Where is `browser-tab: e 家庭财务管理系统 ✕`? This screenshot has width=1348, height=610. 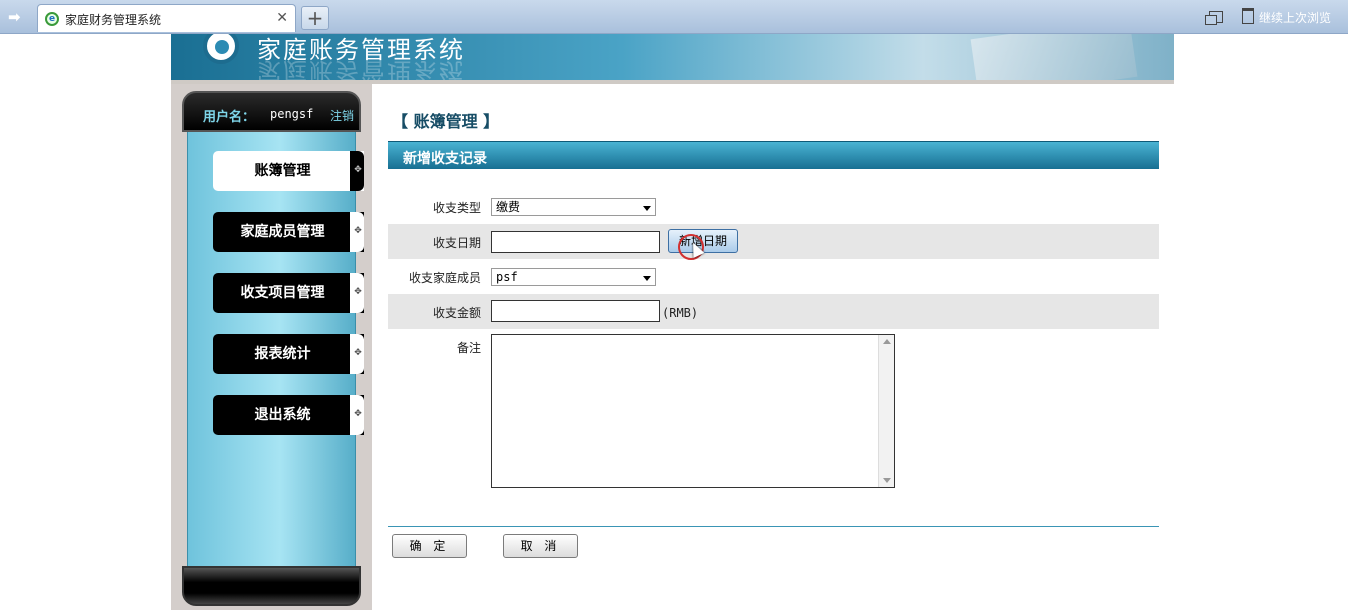
browser-tab: e 家庭财务管理系统 ✕ is located at coordinates (166, 18).